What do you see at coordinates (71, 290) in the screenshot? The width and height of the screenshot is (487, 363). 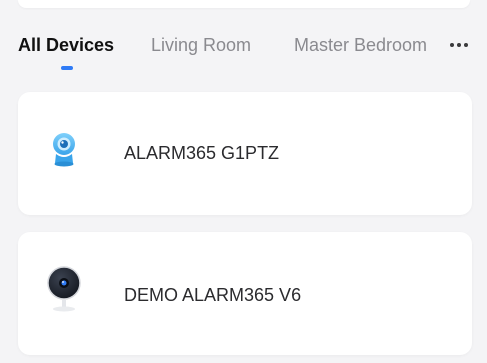 I see `dome-camera-icon` at bounding box center [71, 290].